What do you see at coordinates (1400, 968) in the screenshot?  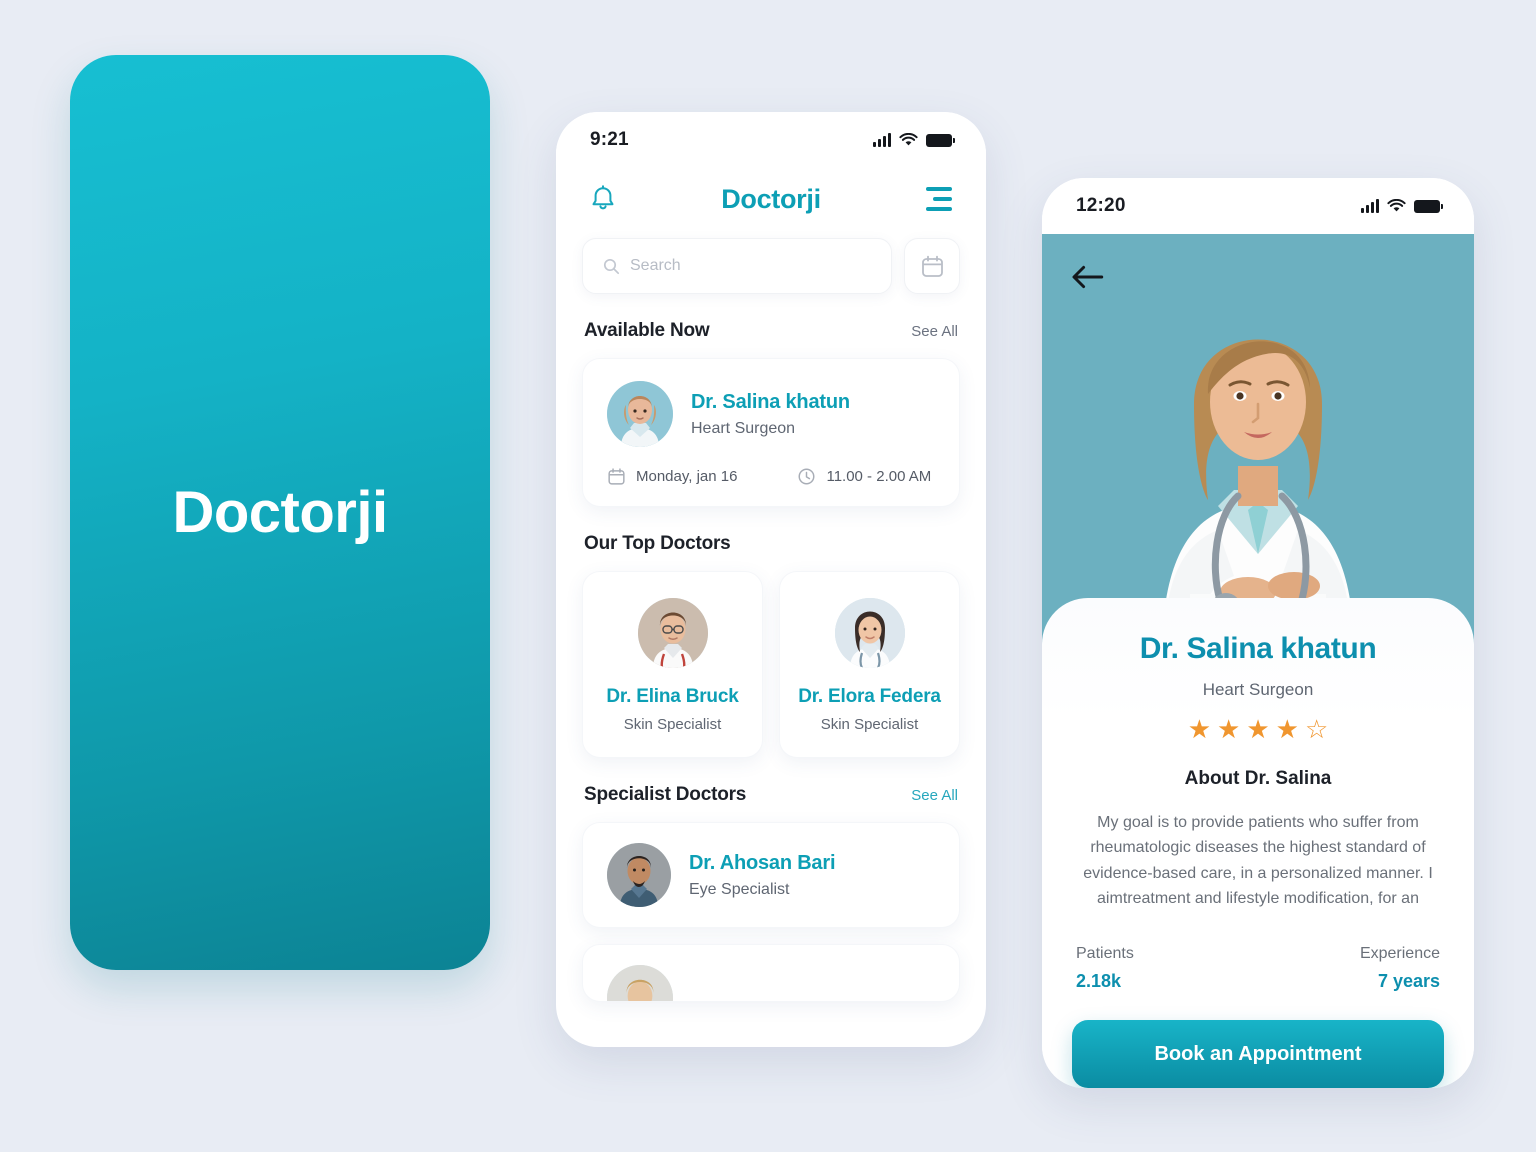 I see `stat-experience: Experience 7 years` at bounding box center [1400, 968].